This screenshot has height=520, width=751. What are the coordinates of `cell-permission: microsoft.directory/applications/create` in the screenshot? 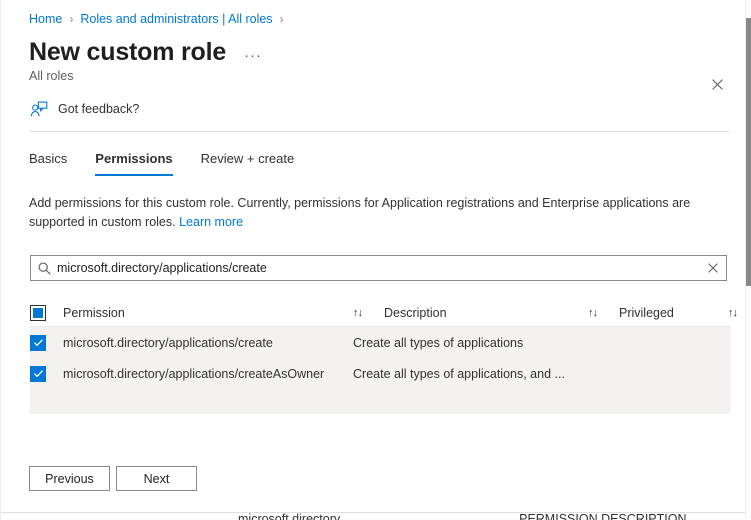 It's located at (168, 342).